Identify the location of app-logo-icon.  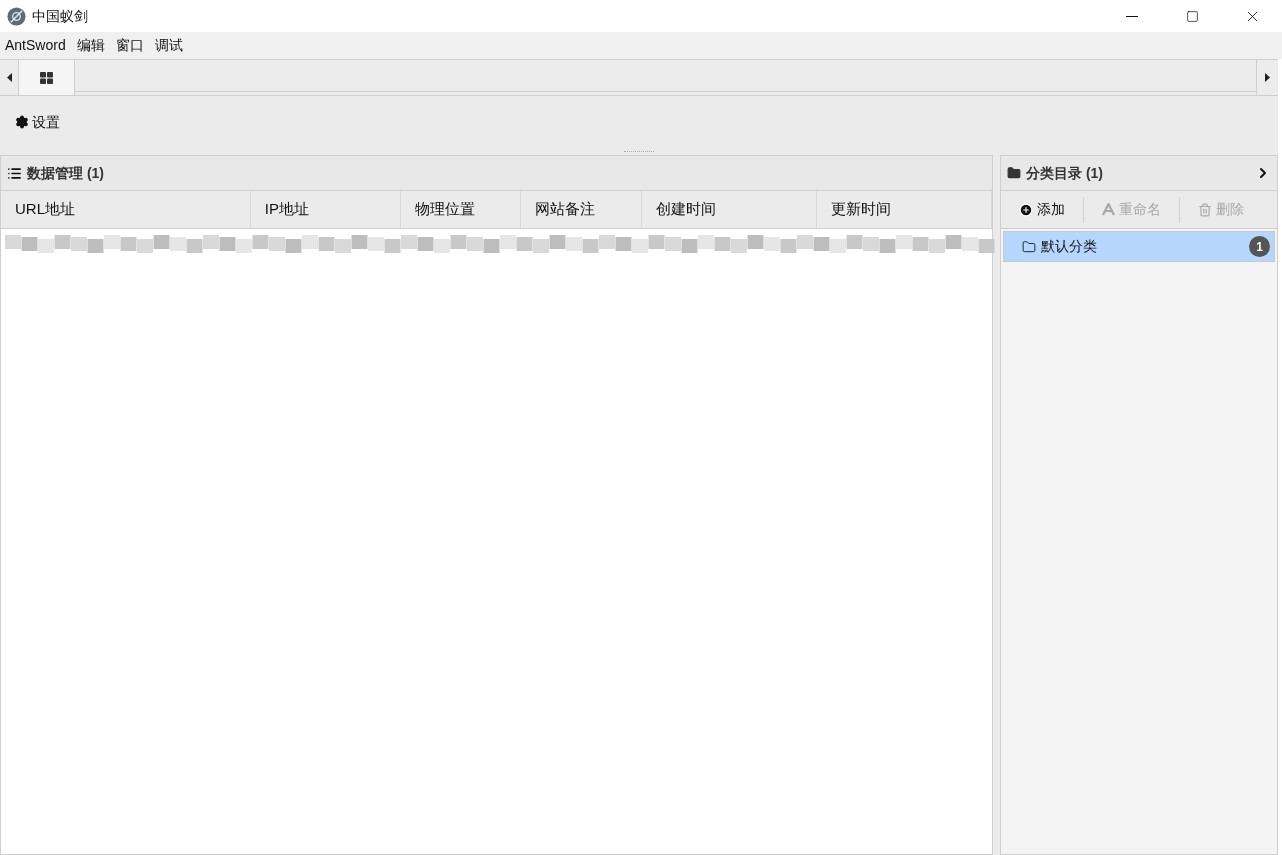
(16, 16).